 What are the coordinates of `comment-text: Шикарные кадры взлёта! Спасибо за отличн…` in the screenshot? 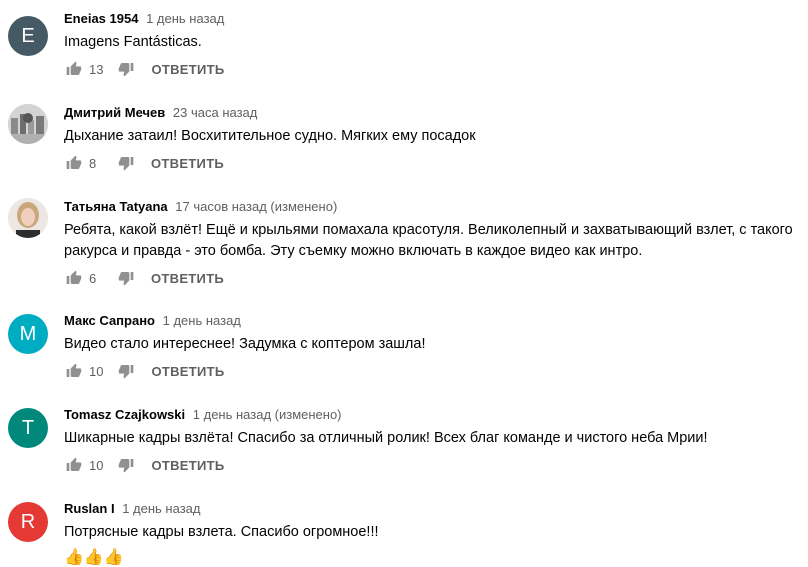 It's located at (386, 438).